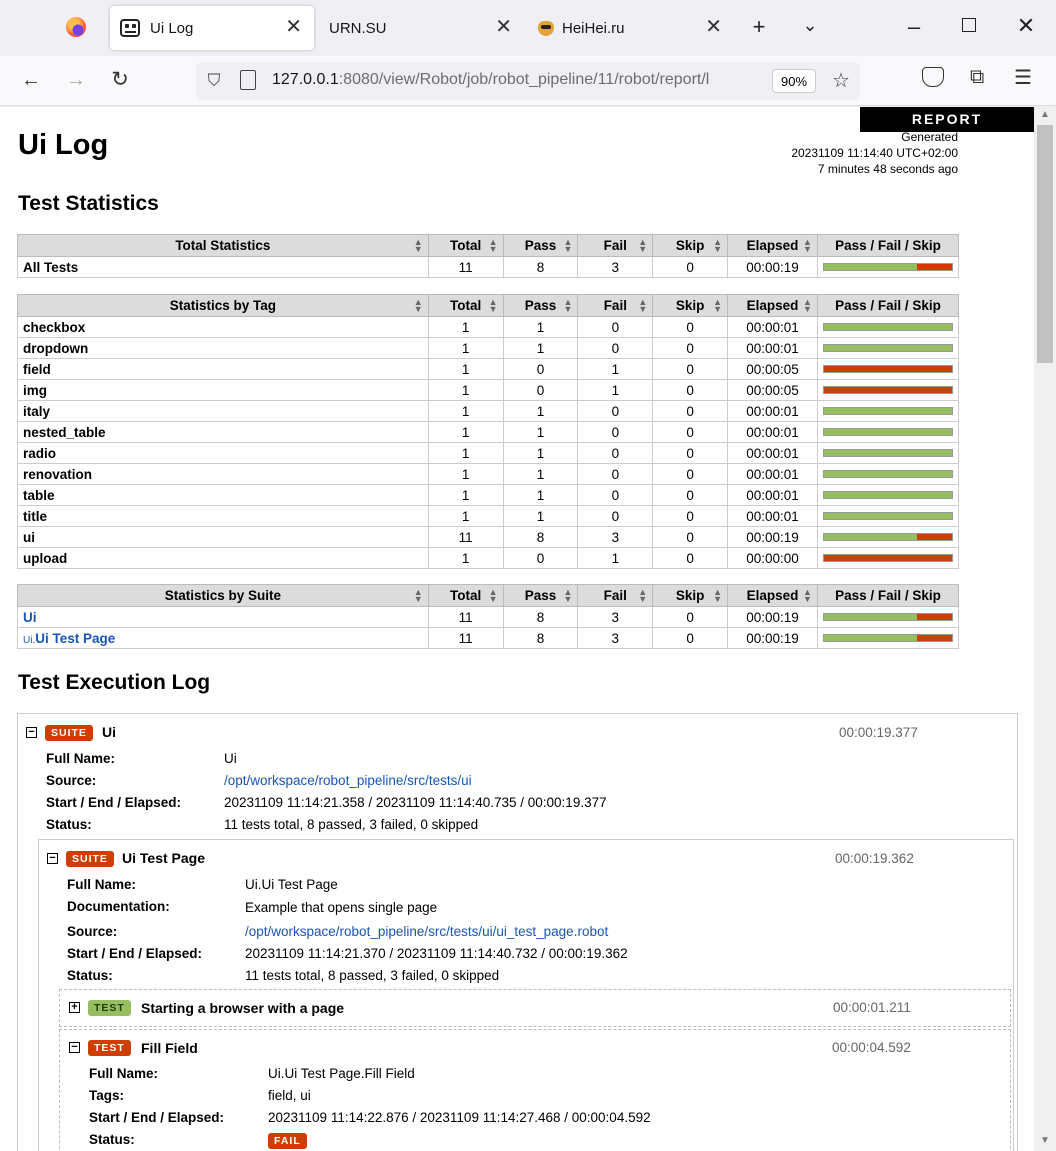  What do you see at coordinates (31, 80) in the screenshot?
I see `back-arrow-icon: ←` at bounding box center [31, 80].